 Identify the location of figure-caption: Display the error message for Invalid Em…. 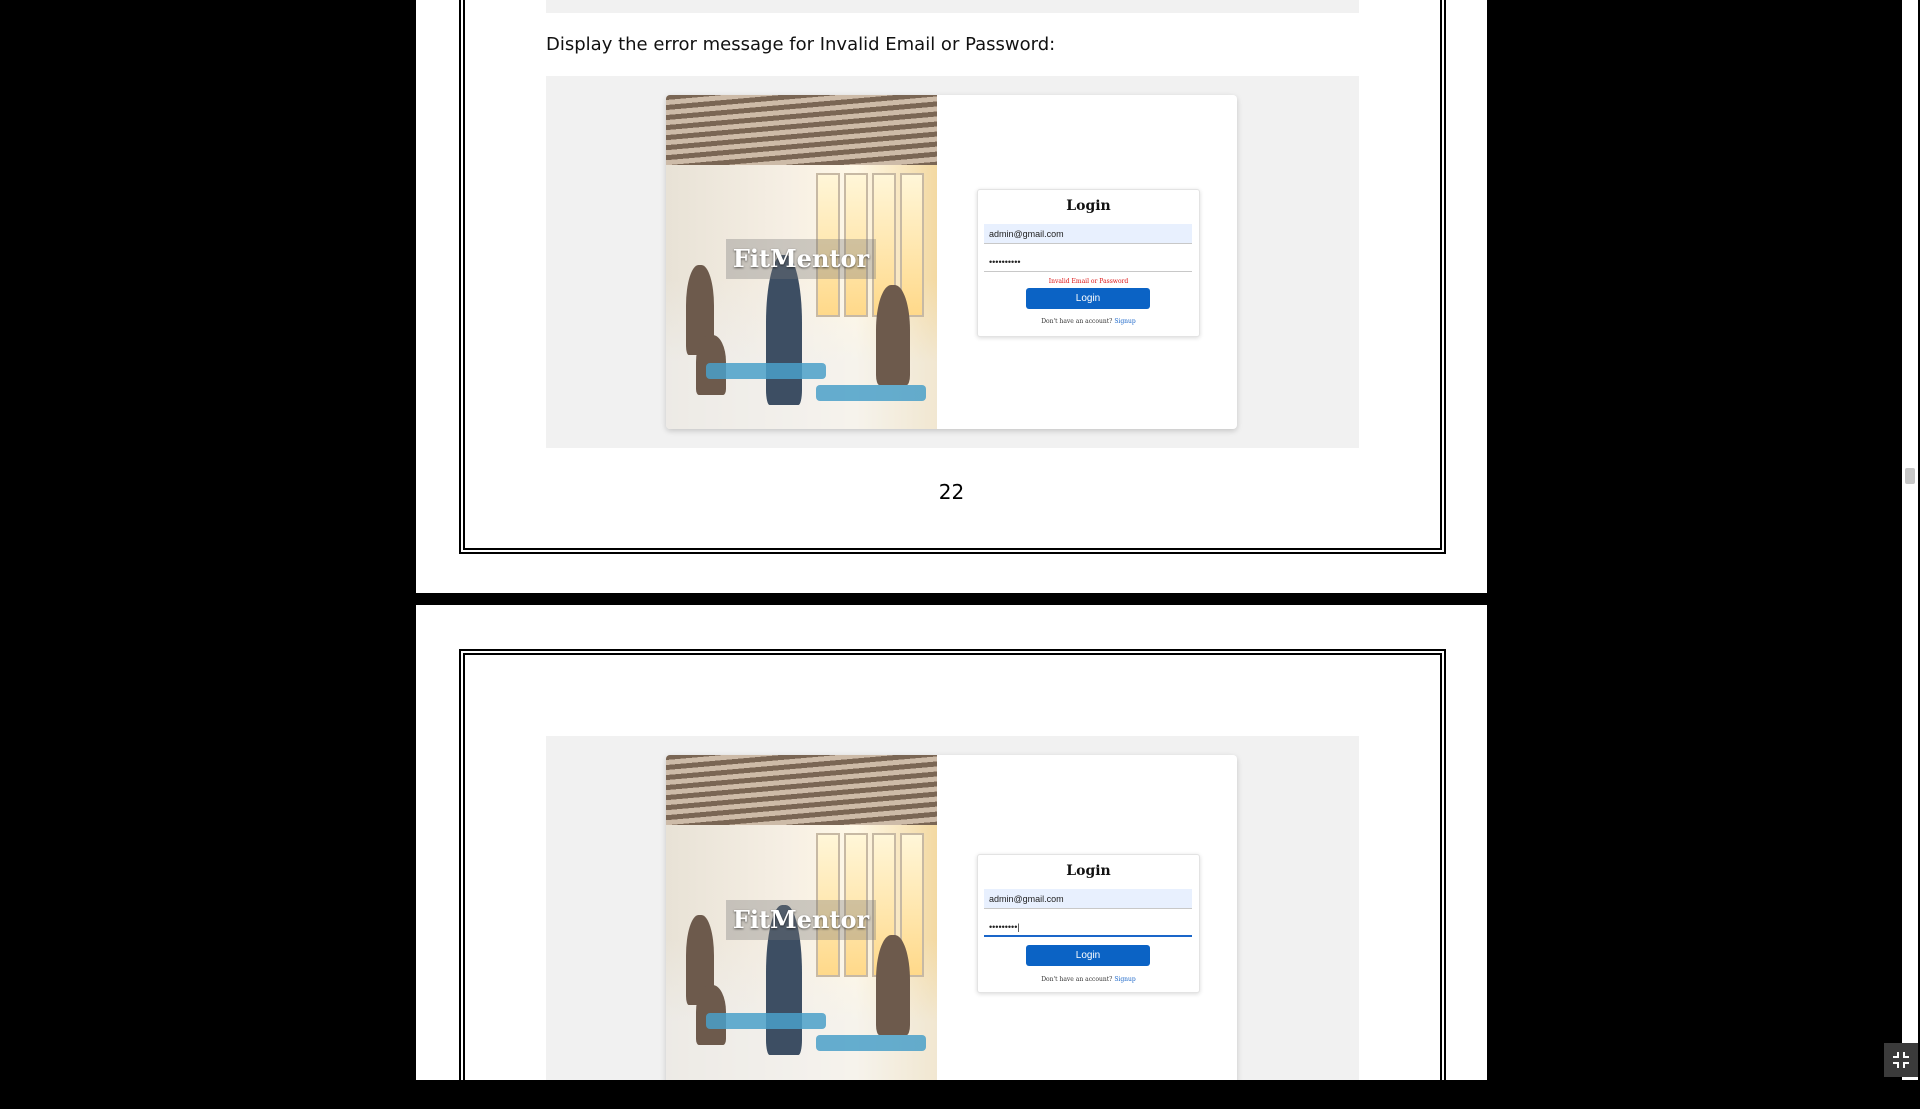
(801, 44).